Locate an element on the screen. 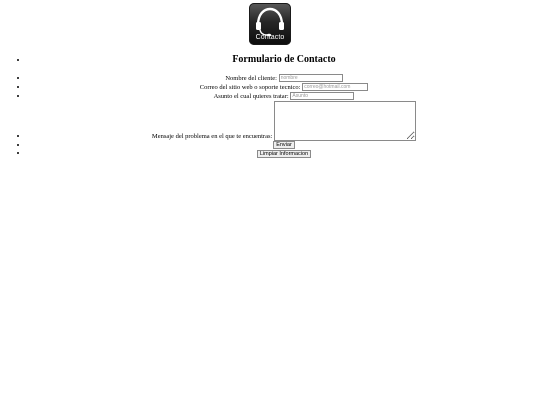 Image resolution: width=540 pixels, height=405 pixels. contacto-logo: Contacto is located at coordinates (270, 24).